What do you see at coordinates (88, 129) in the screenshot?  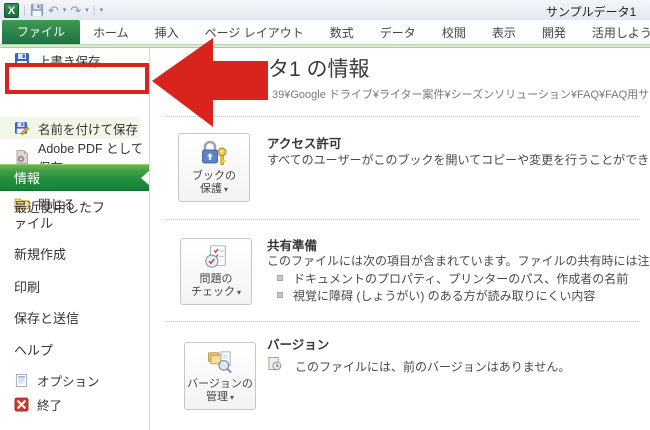 I see `sidebar-item-label: 名前を付けて保存` at bounding box center [88, 129].